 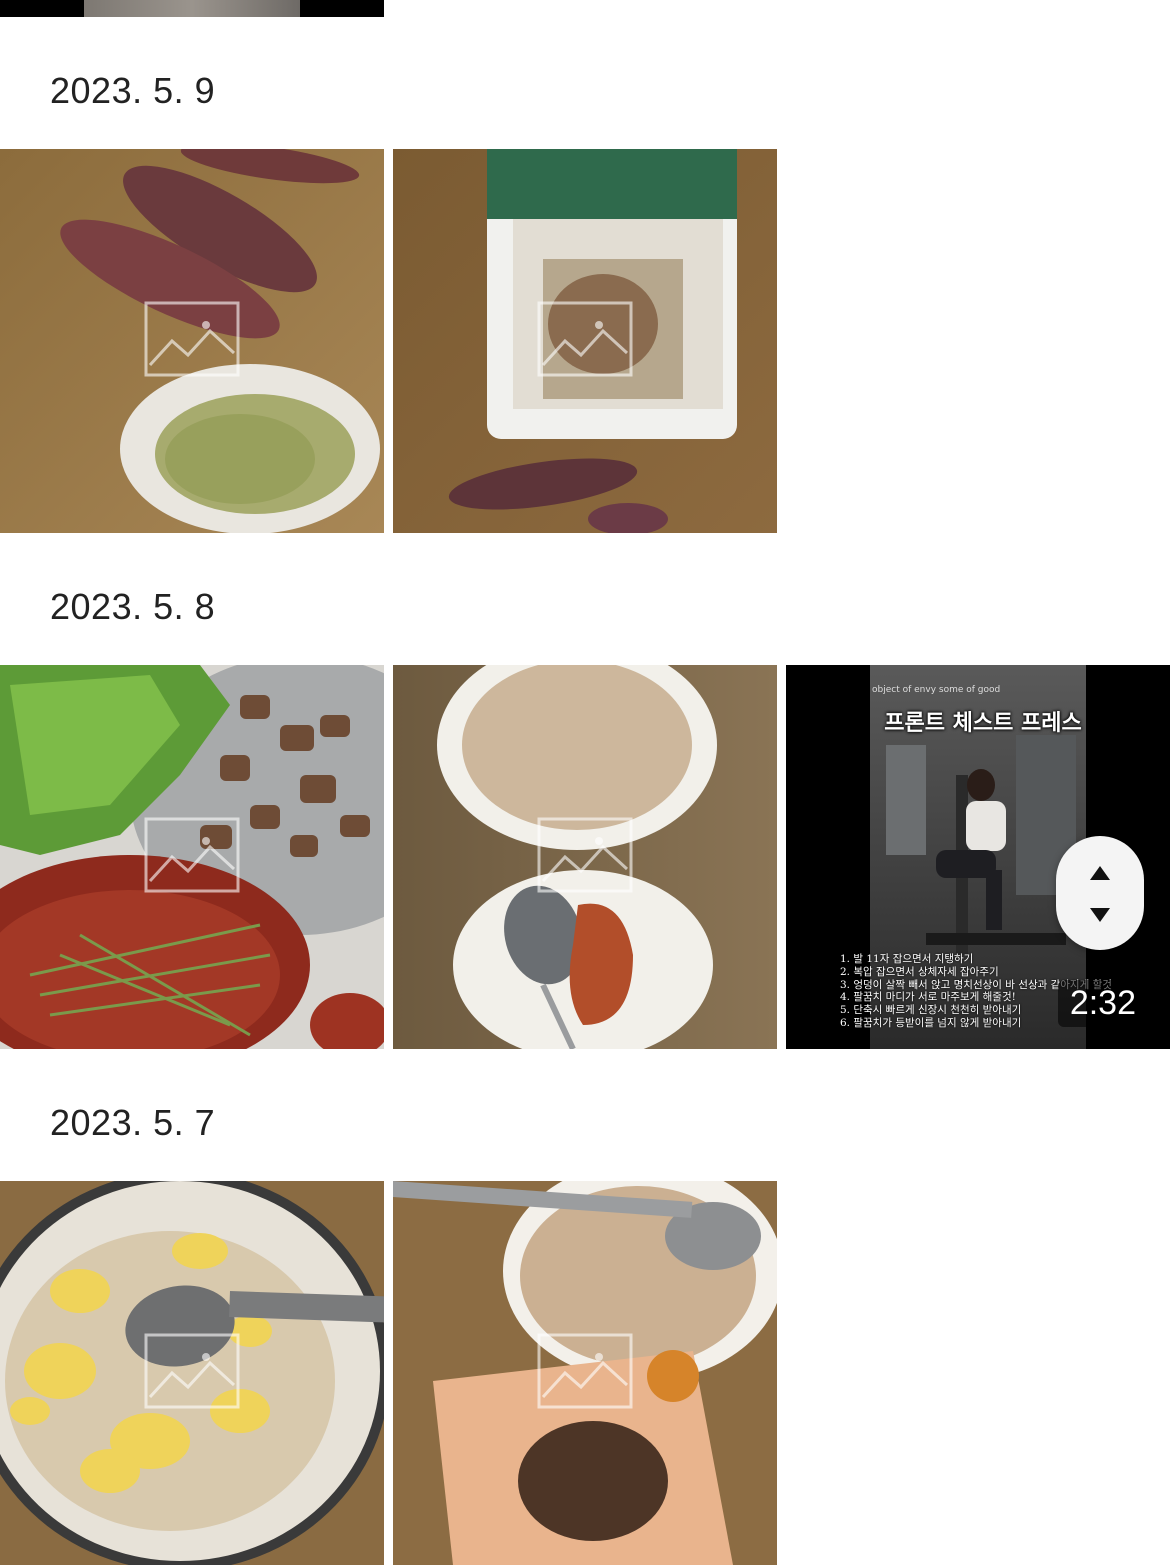 I want to click on scroll-control, so click(x=1100, y=893).